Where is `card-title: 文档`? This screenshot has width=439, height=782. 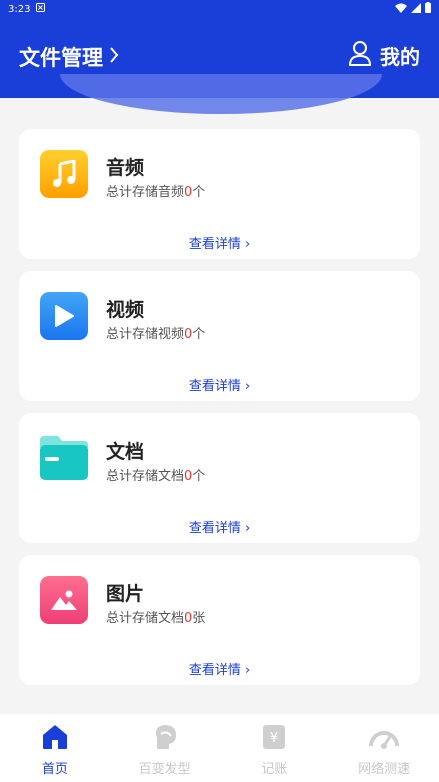 card-title: 文档 is located at coordinates (125, 452).